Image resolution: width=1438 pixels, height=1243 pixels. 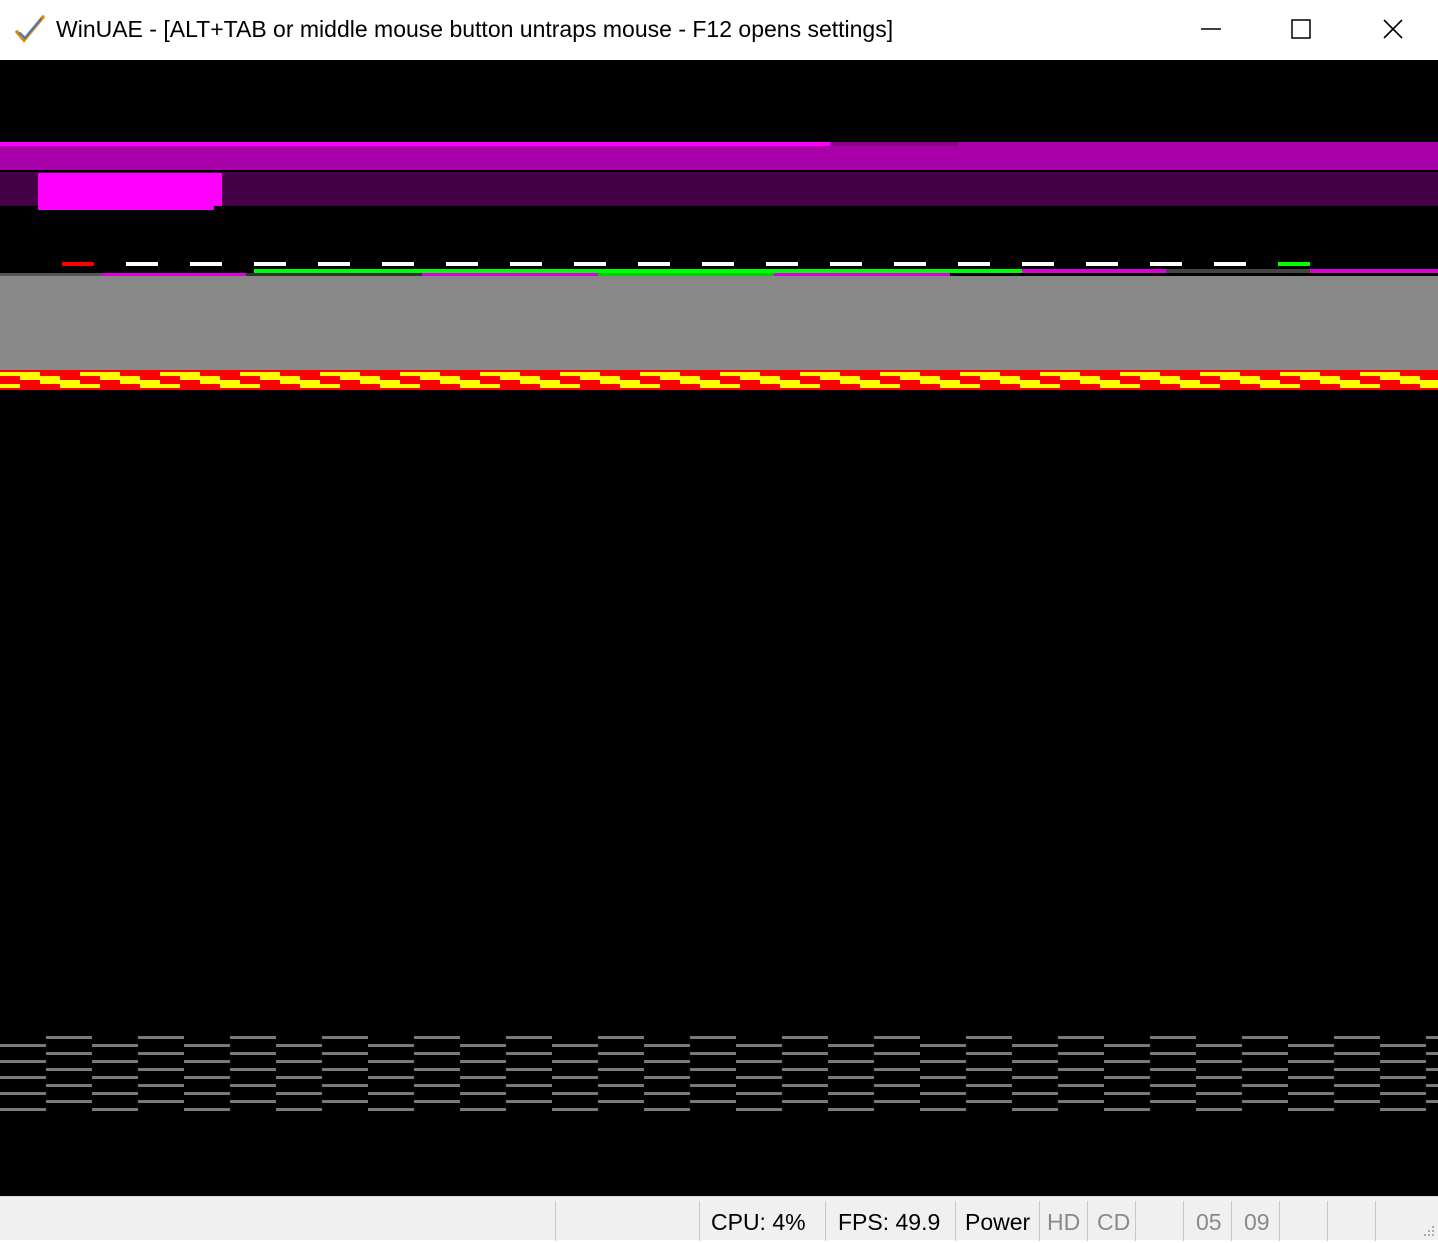 What do you see at coordinates (1303, 1221) in the screenshot?
I see `drive-df2-status` at bounding box center [1303, 1221].